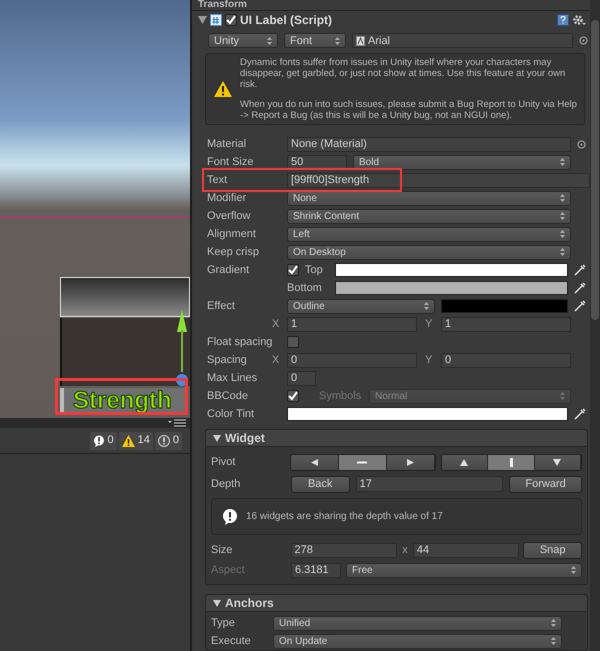  What do you see at coordinates (361, 306) in the screenshot?
I see `effect-dropdown: Outline` at bounding box center [361, 306].